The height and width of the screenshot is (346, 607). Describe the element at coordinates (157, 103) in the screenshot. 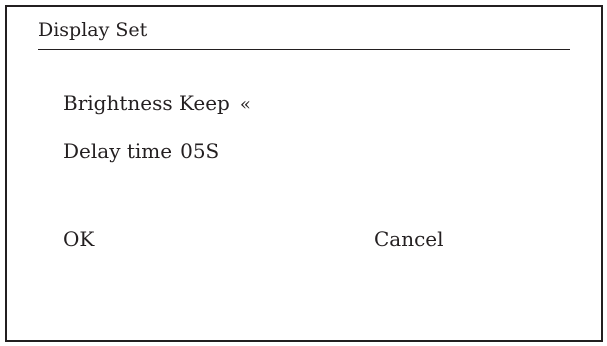

I see `setting-brightness-keep: Brightness Keep «` at that location.